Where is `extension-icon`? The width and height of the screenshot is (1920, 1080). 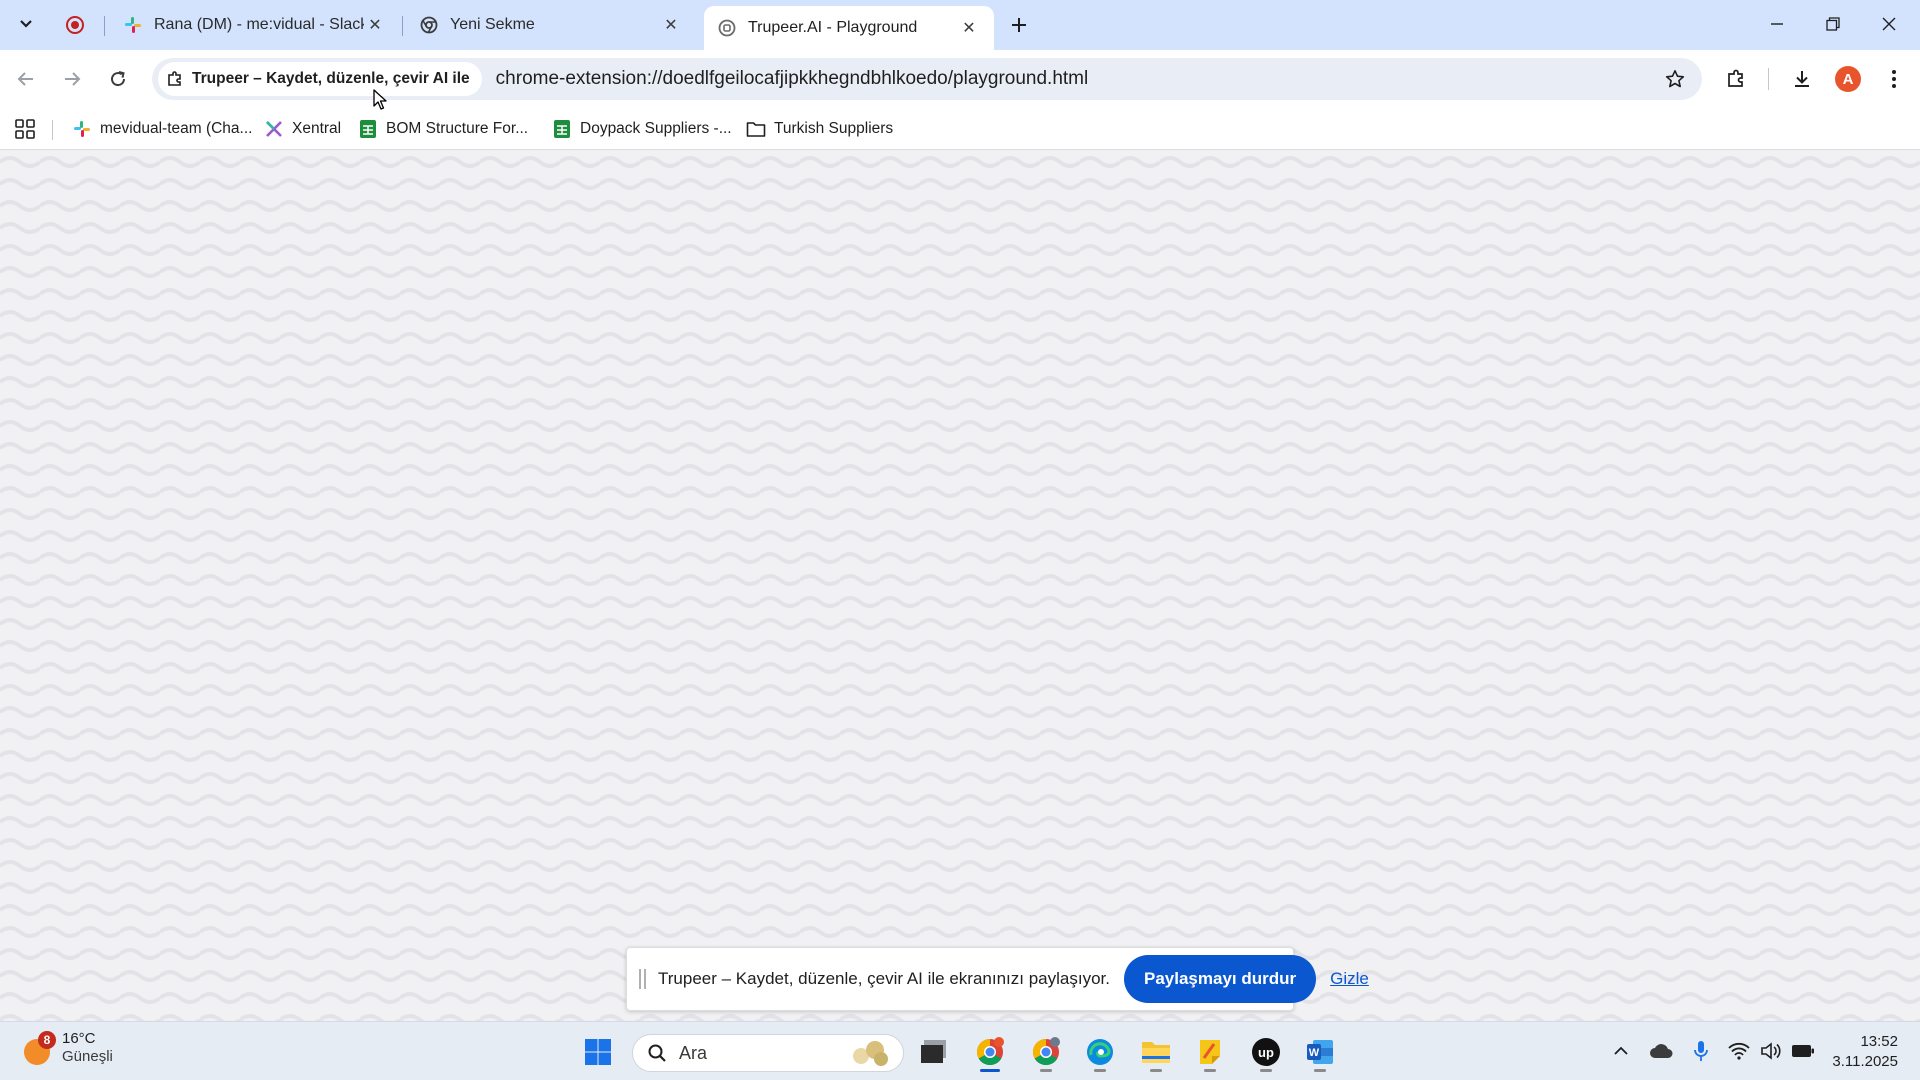
extension-icon is located at coordinates (175, 79).